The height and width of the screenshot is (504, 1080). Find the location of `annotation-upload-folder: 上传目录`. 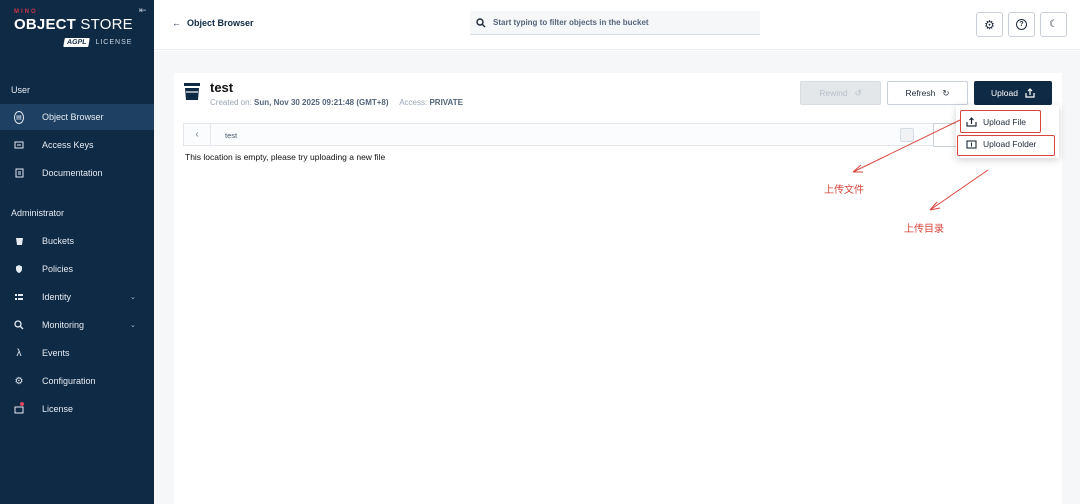

annotation-upload-folder: 上传目录 is located at coordinates (924, 229).